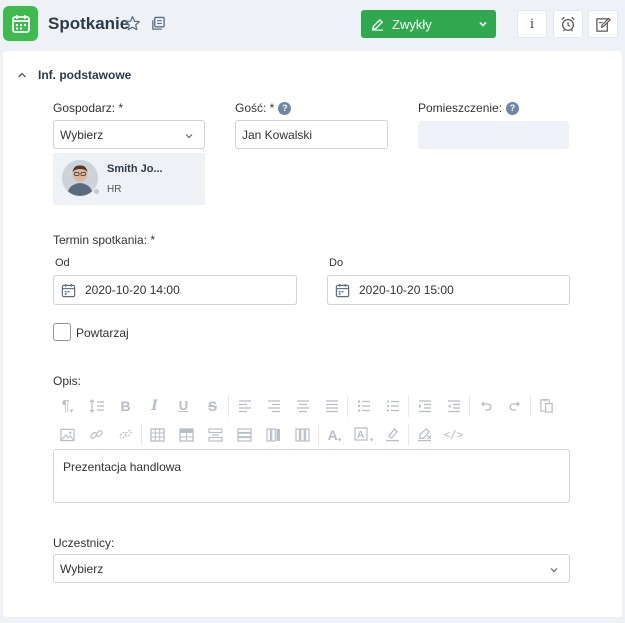 Image resolution: width=625 pixels, height=623 pixels. Describe the element at coordinates (336, 263) in the screenshot. I see `to-label: Do` at that location.